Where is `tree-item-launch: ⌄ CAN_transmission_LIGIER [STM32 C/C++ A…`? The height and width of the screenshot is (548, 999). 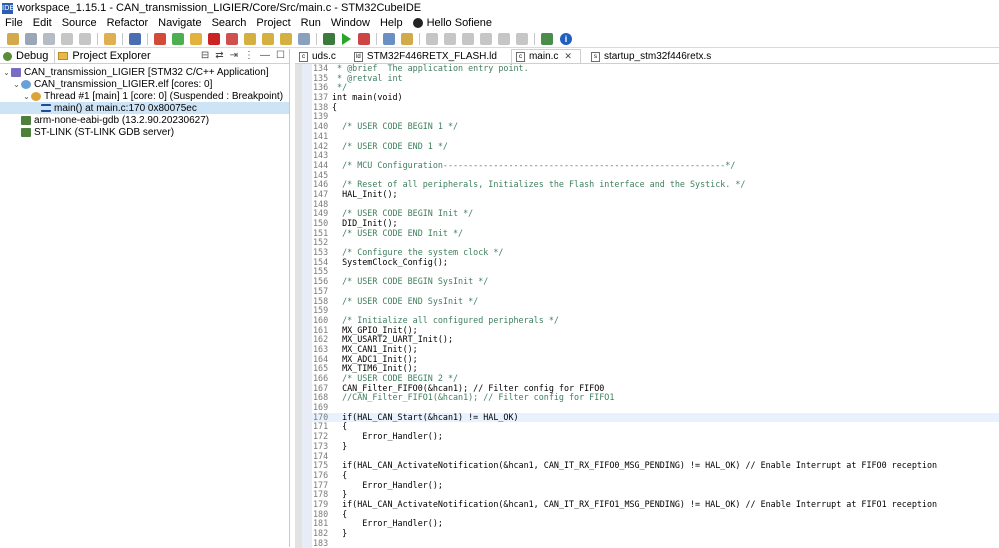
tree-item-launch: ⌄ CAN_transmission_LIGIER [STM32 C/C++ A… is located at coordinates (144, 72).